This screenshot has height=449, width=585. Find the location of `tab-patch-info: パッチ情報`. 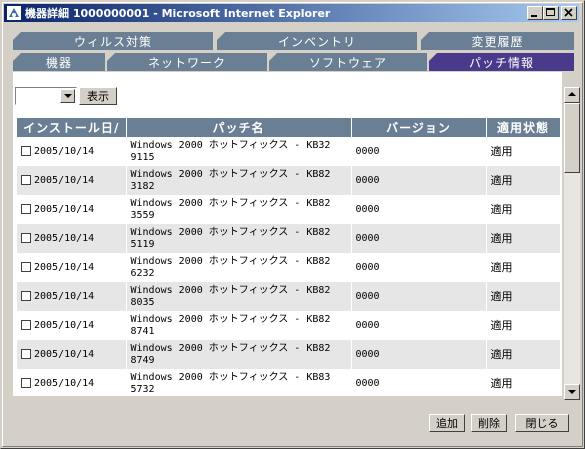

tab-patch-info: パッチ情報 is located at coordinates (501, 62).